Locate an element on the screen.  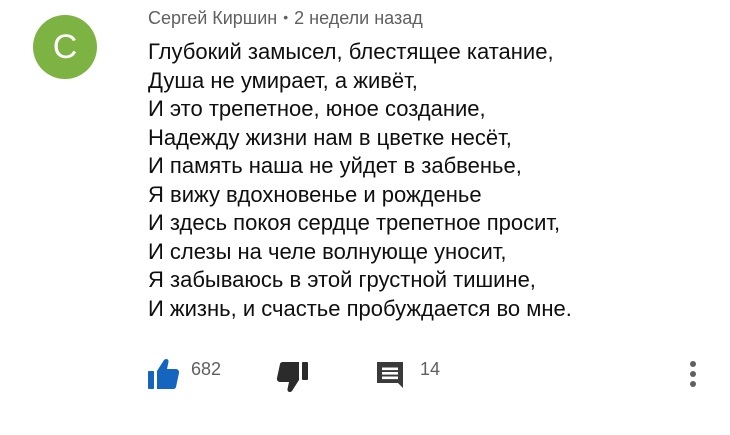
comment-time: 2 недели назад is located at coordinates (358, 18).